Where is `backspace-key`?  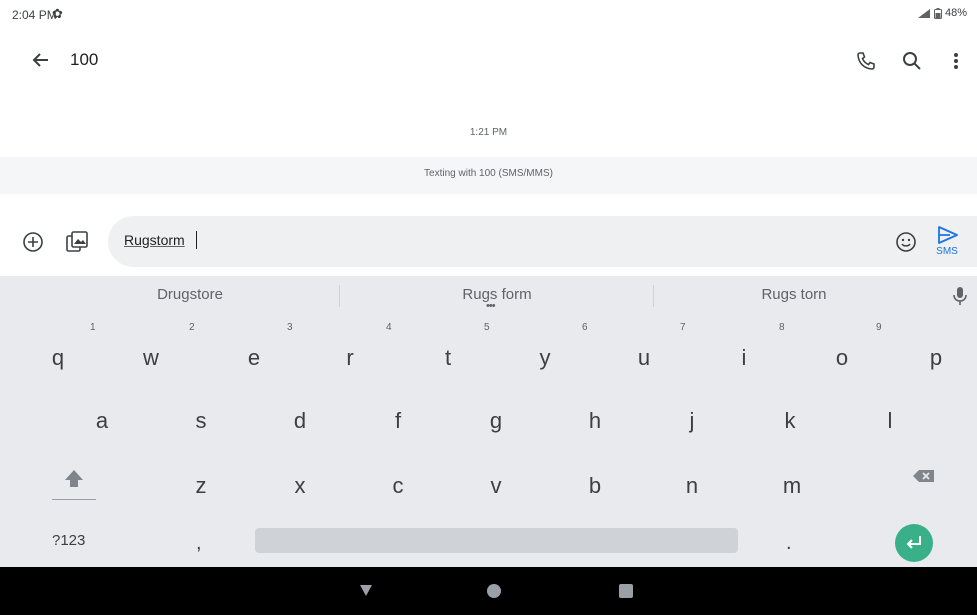 backspace-key is located at coordinates (924, 476).